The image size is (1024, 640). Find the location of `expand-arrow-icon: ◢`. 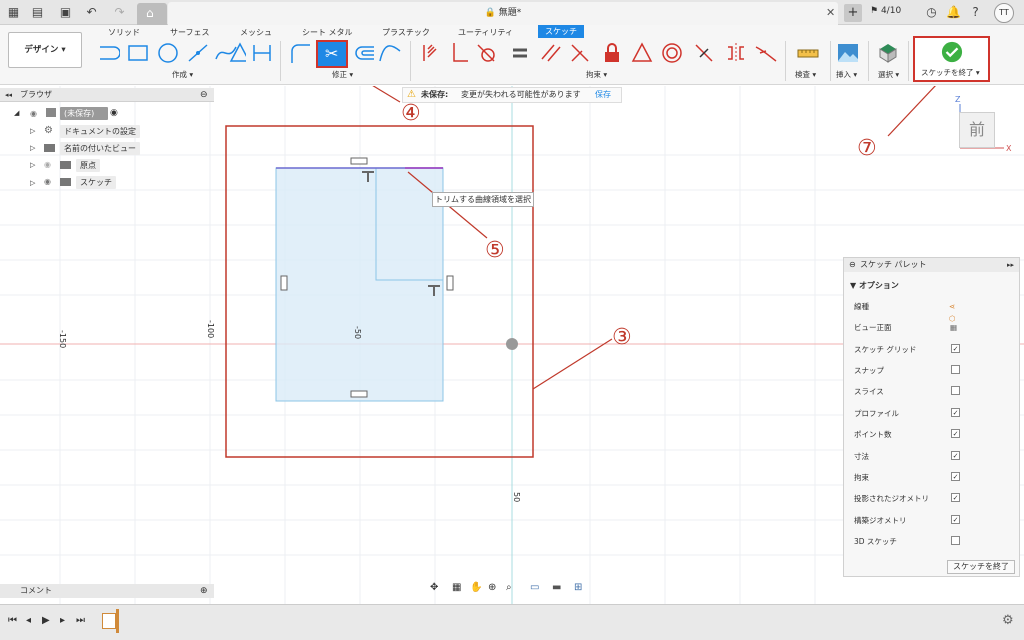

expand-arrow-icon: ◢ is located at coordinates (16, 113).